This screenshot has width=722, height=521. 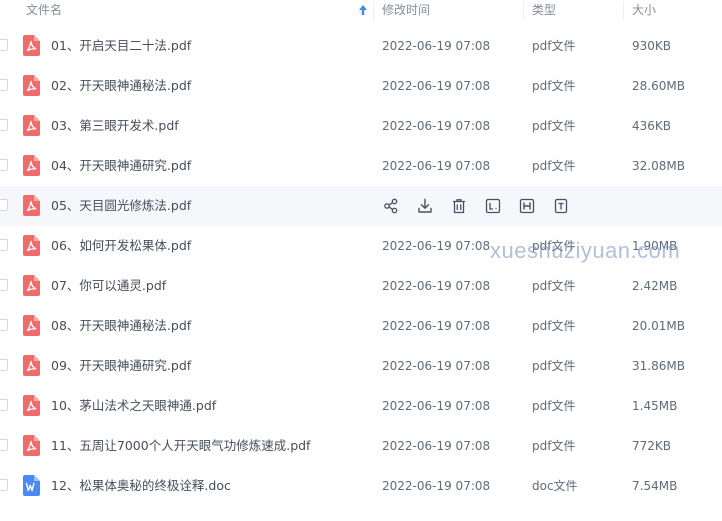 I want to click on file-size: 2.42MB, so click(x=655, y=286).